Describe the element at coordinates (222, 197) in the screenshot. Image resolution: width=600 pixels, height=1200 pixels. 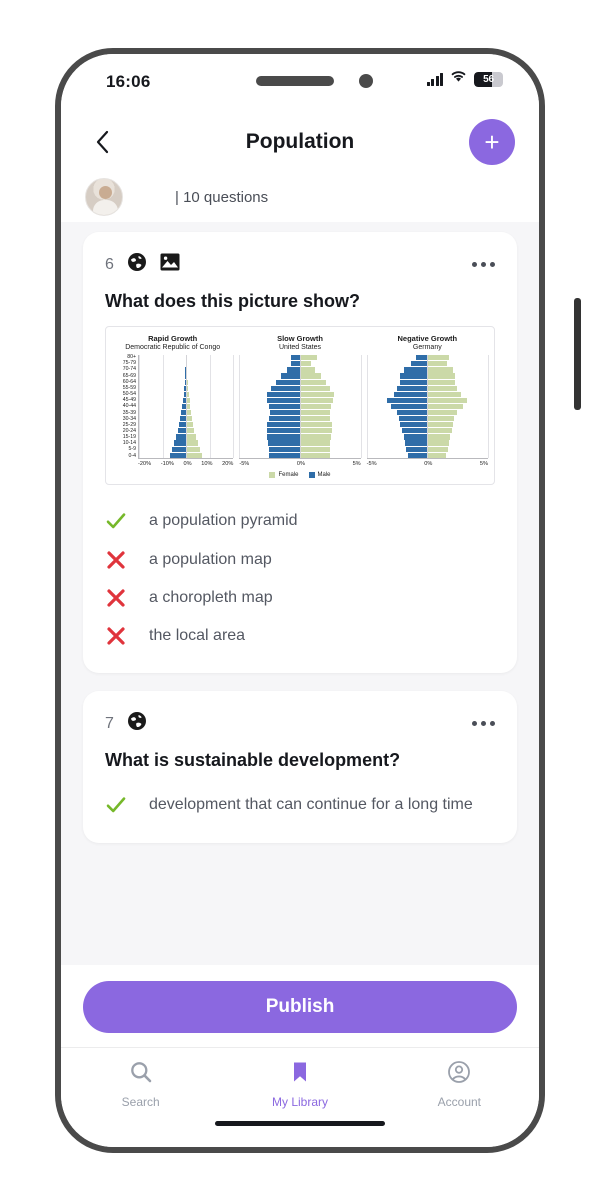
I see `question-count-label: | 10 questions` at that location.